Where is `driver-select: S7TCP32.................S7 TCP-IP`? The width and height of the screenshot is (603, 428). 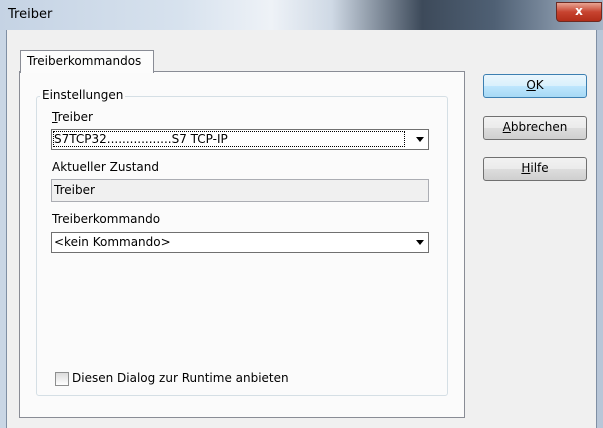
driver-select: S7TCP32.................S7 TCP-IP is located at coordinates (240, 139).